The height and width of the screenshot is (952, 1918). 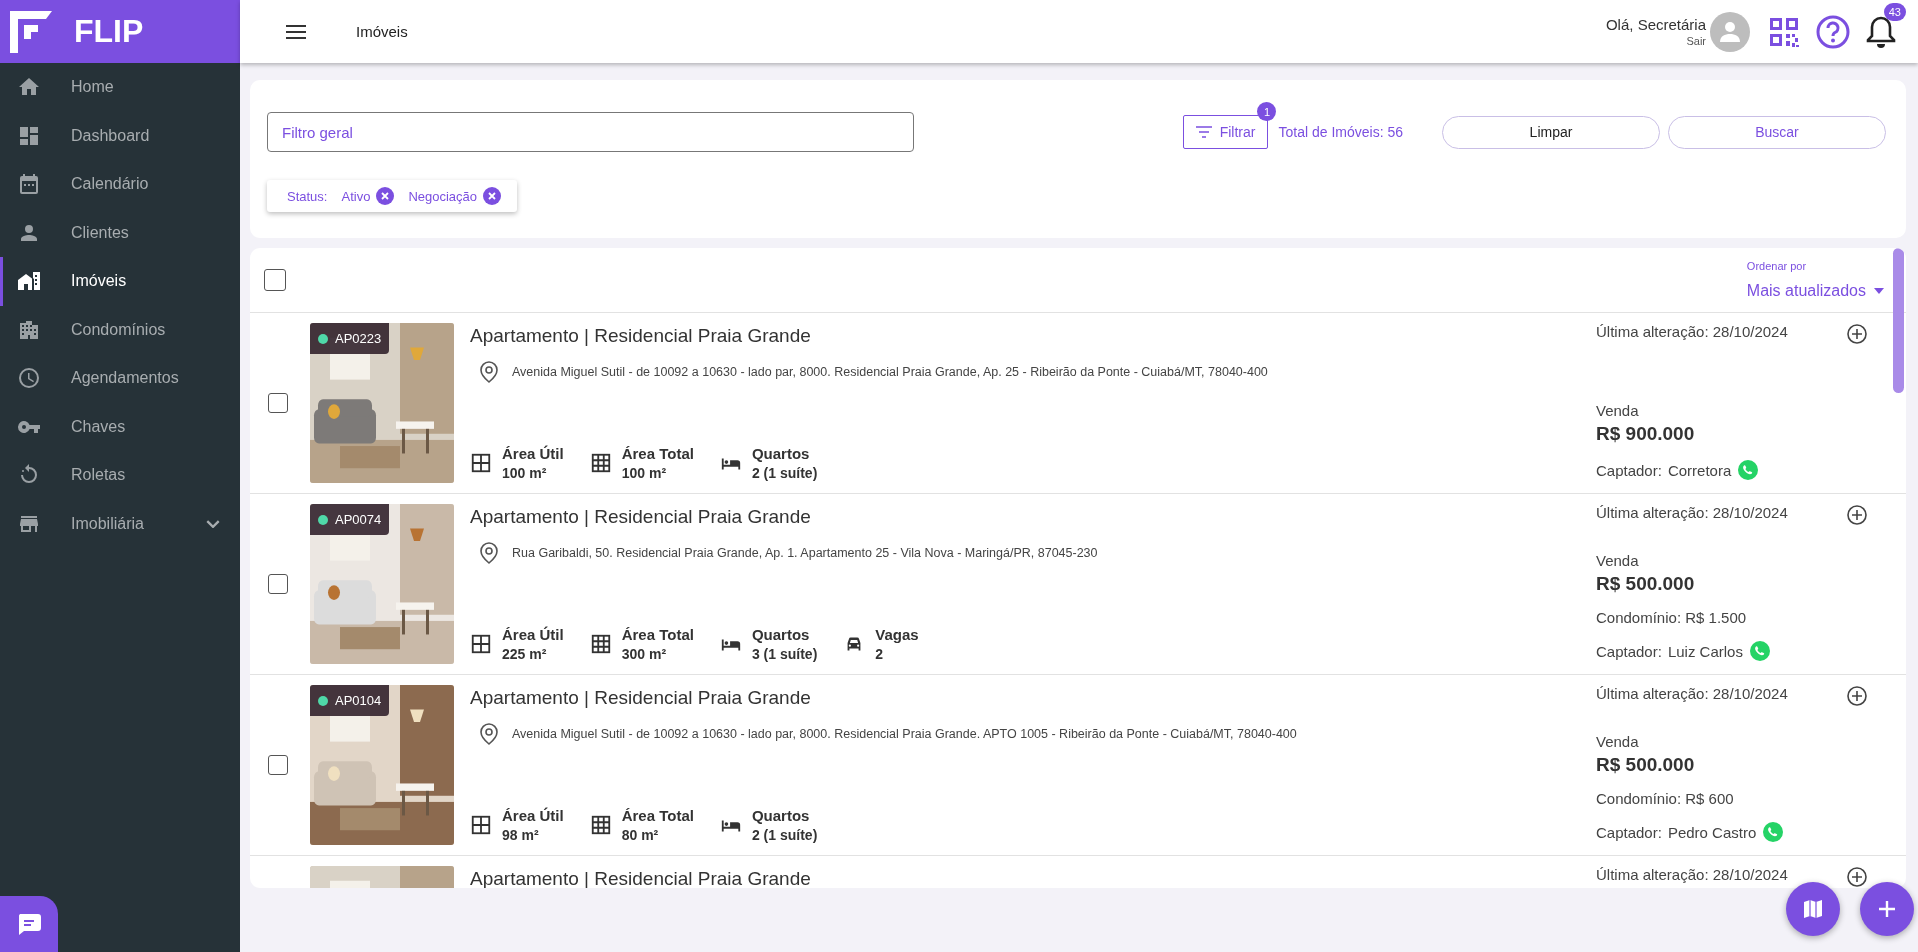 What do you see at coordinates (120, 378) in the screenshot?
I see `sidebar-item: Agendamentos` at bounding box center [120, 378].